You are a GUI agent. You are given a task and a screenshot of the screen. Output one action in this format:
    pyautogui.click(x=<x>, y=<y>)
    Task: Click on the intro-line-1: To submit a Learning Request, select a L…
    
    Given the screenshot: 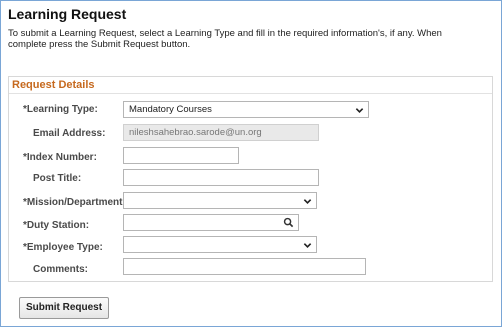 What is the action you would take?
    pyautogui.click(x=225, y=33)
    